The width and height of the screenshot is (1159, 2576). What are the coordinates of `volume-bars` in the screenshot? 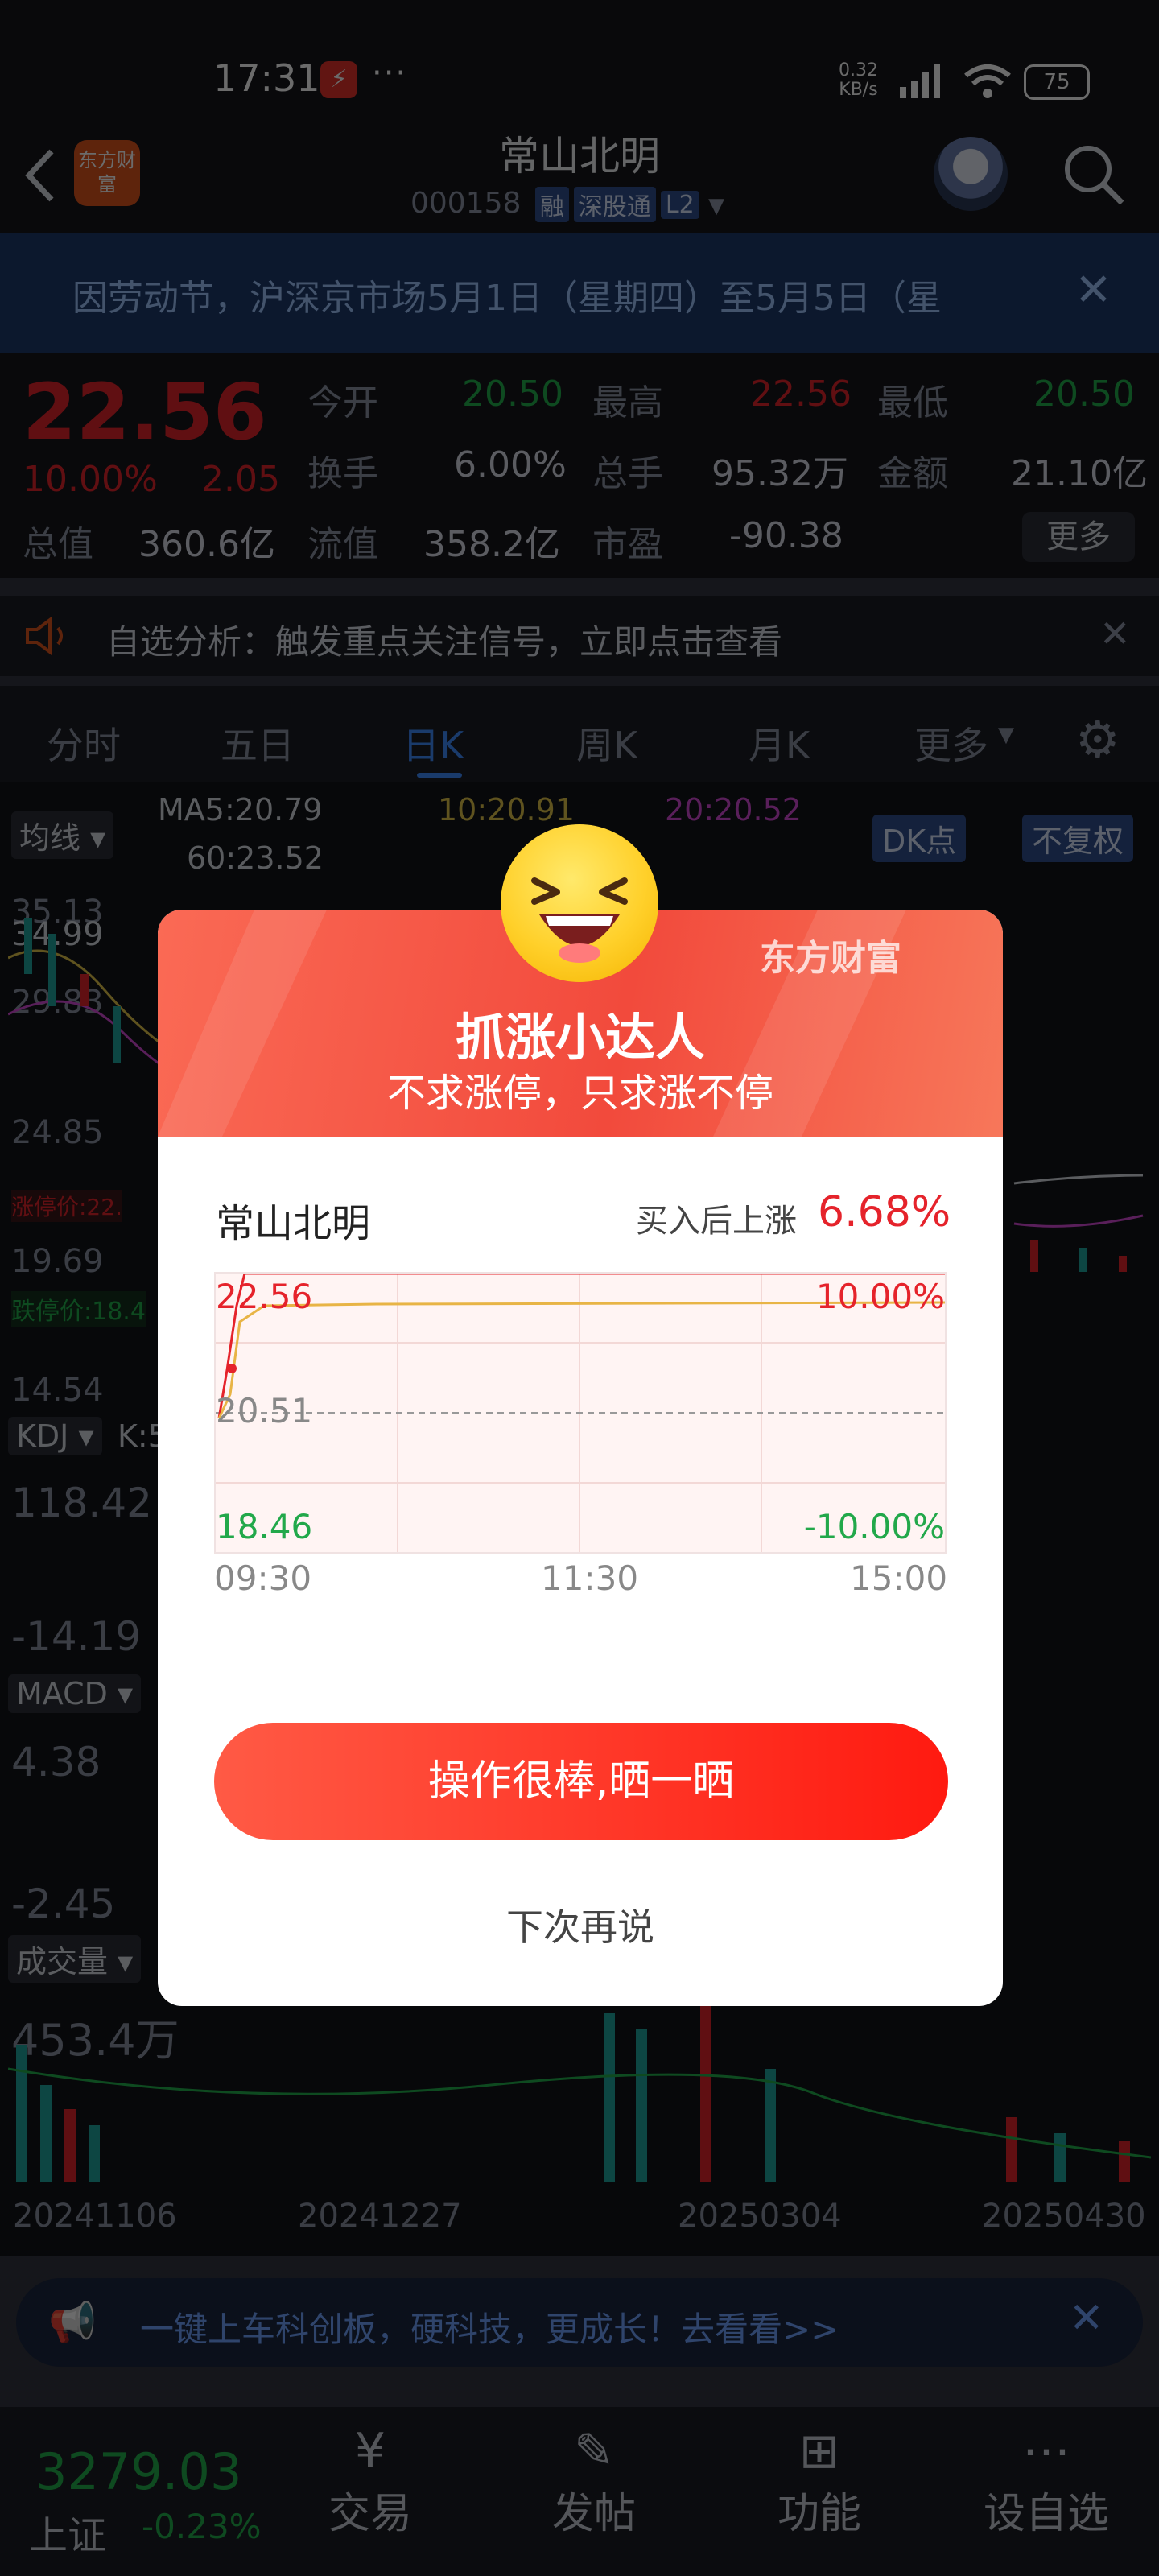 It's located at (579, 2093).